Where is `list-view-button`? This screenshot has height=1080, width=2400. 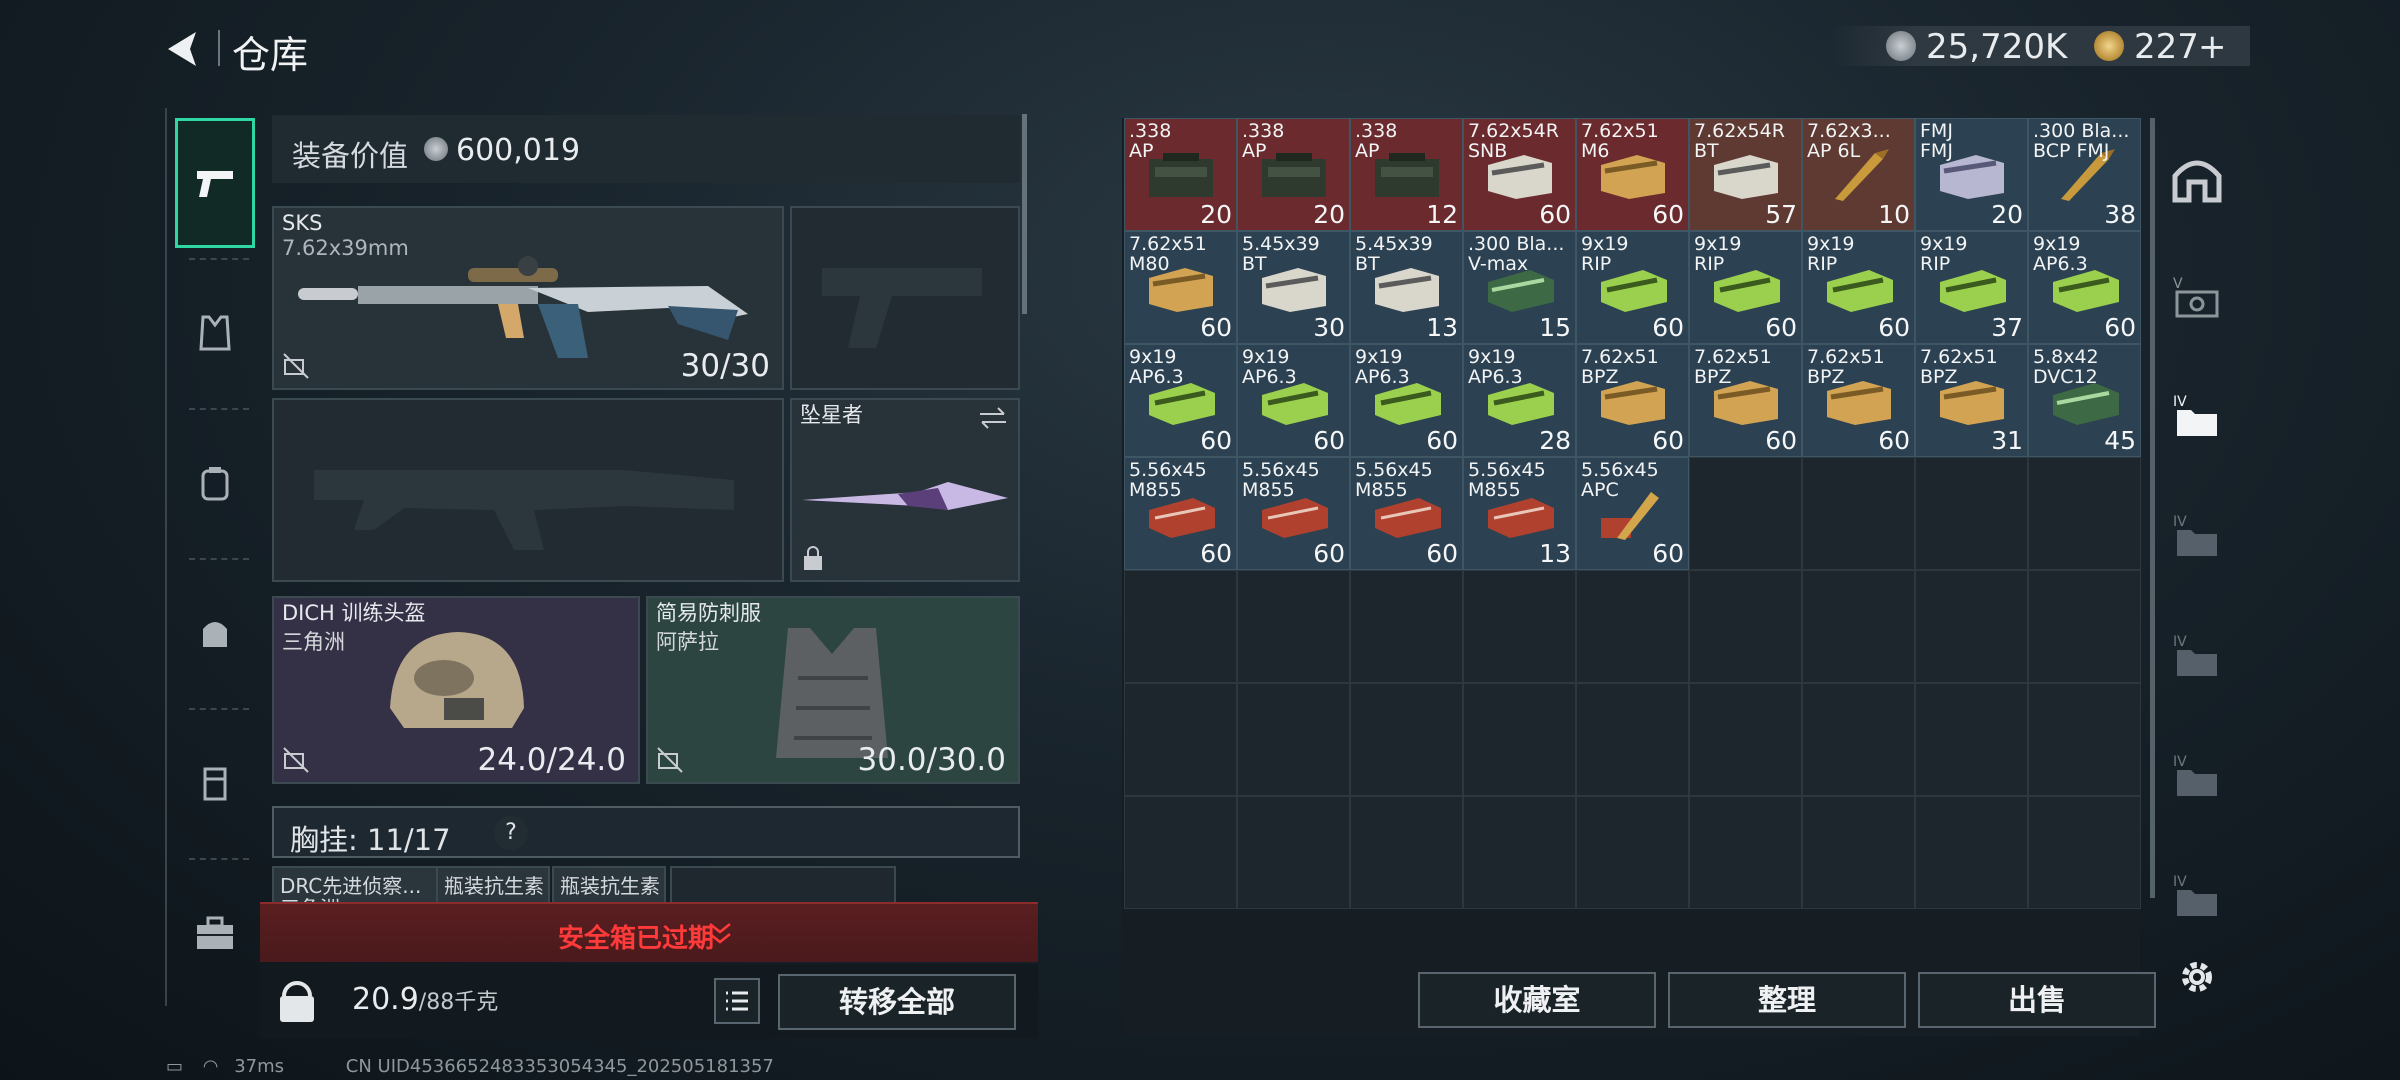 list-view-button is located at coordinates (737, 1001).